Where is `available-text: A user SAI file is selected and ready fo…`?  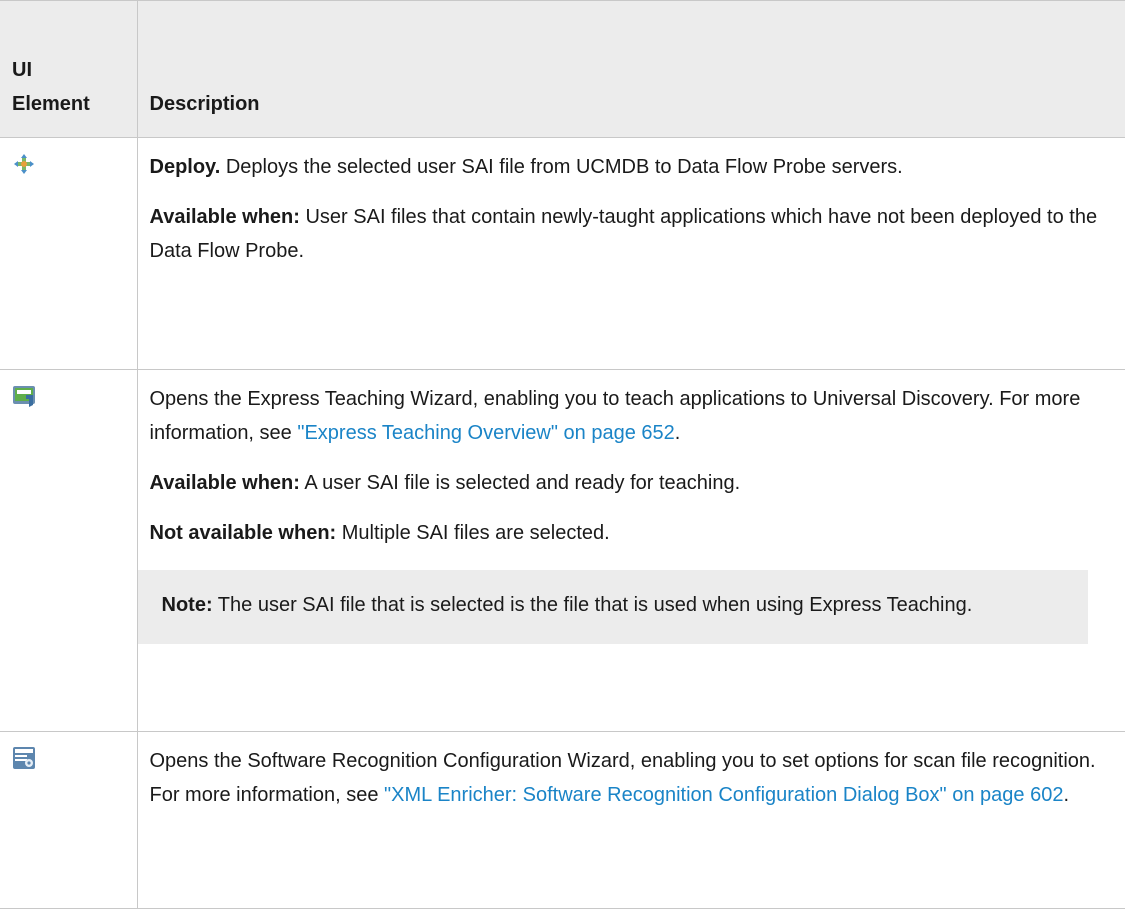
available-text: A user SAI file is selected and ready fo… is located at coordinates (520, 483).